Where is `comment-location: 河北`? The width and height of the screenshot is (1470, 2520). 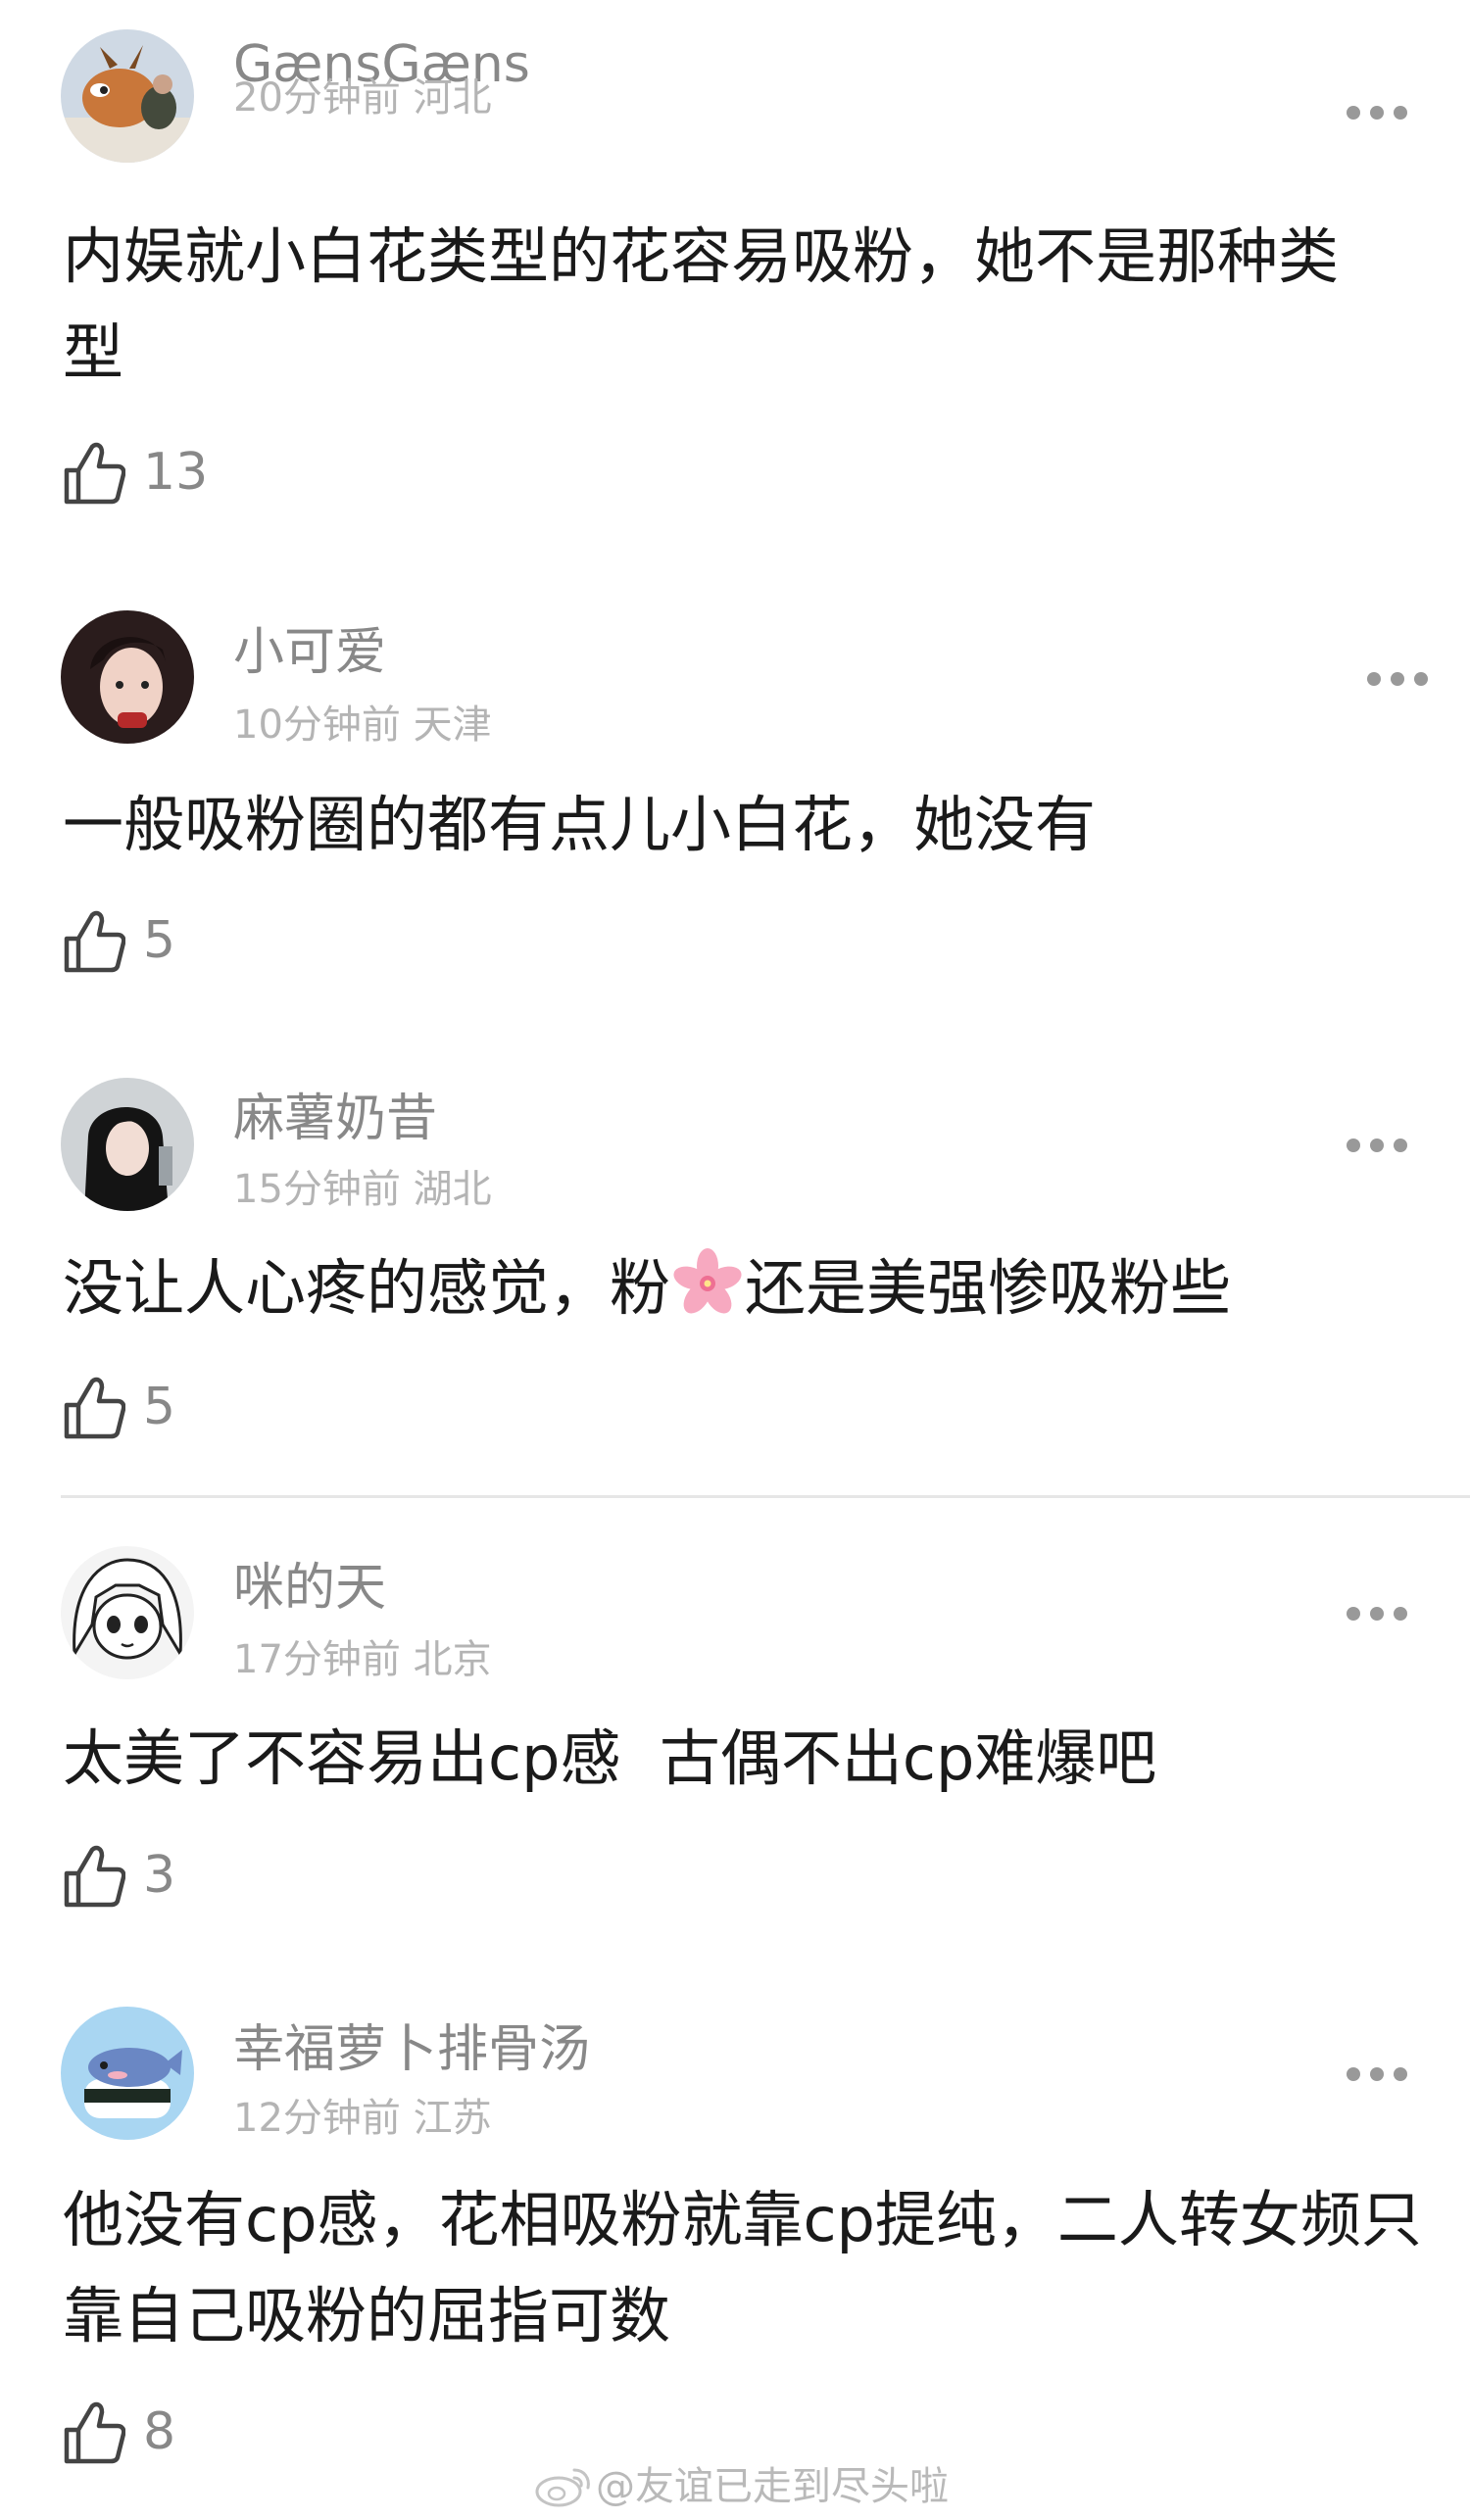
comment-location: 河北 is located at coordinates (452, 98).